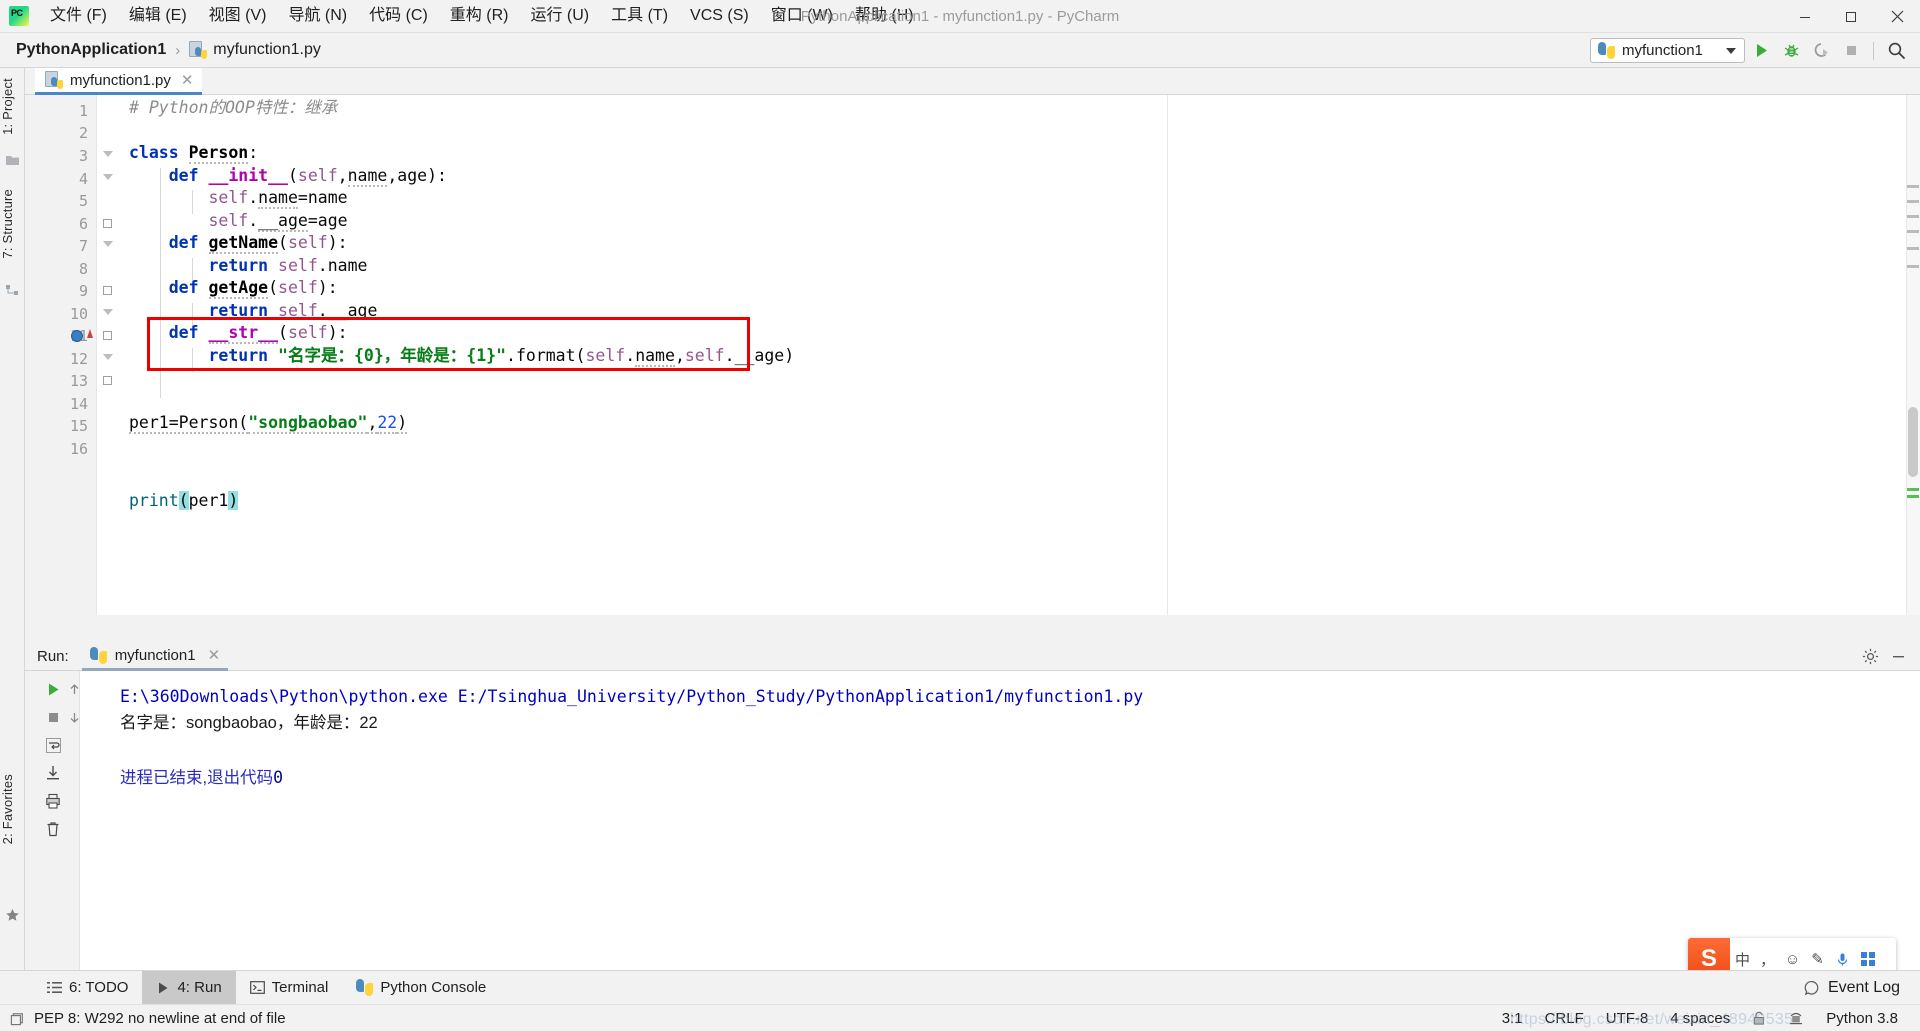  What do you see at coordinates (1564, 1018) in the screenshot?
I see `line-separator: CRLF` at bounding box center [1564, 1018].